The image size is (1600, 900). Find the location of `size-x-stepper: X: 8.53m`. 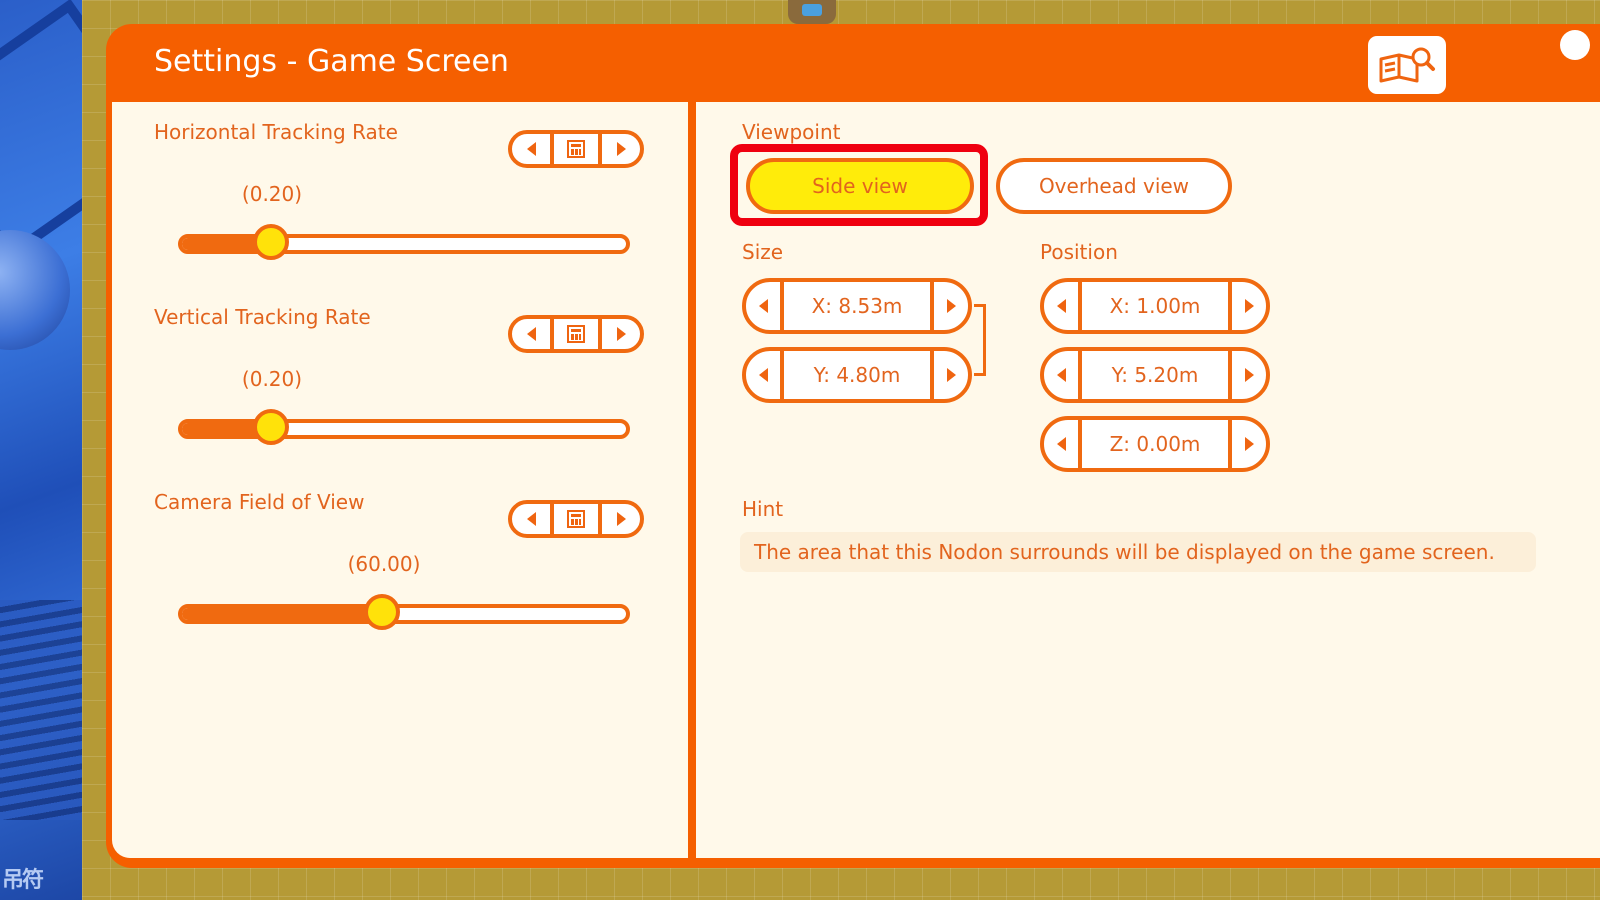

size-x-stepper: X: 8.53m is located at coordinates (857, 306).